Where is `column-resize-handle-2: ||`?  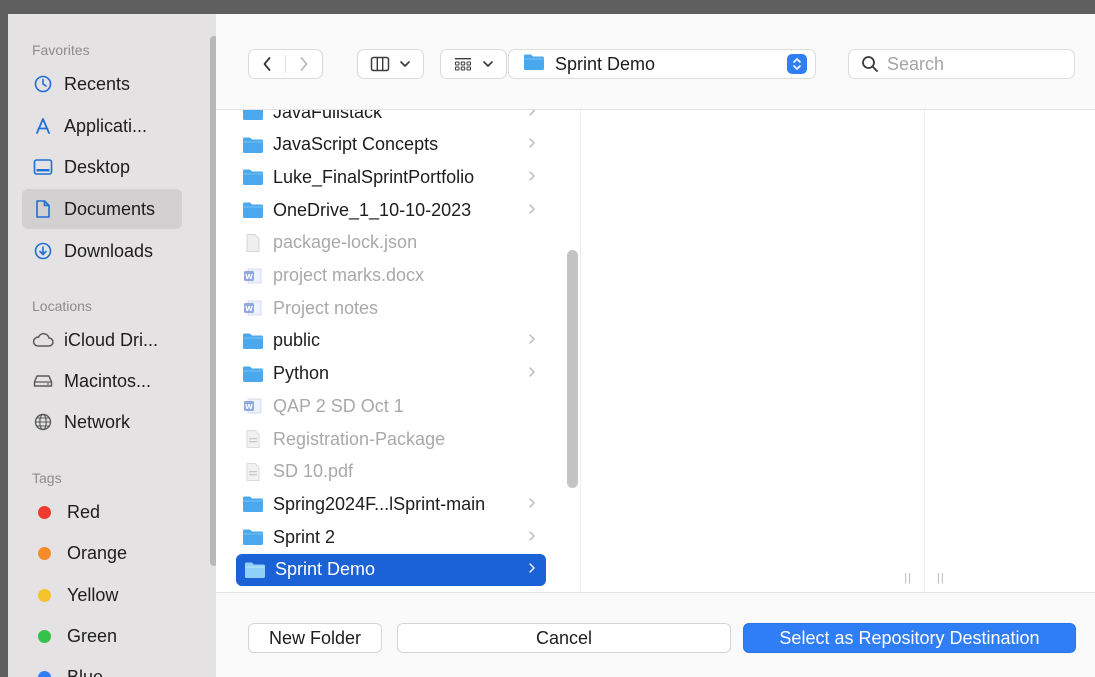 column-resize-handle-2: || is located at coordinates (941, 578).